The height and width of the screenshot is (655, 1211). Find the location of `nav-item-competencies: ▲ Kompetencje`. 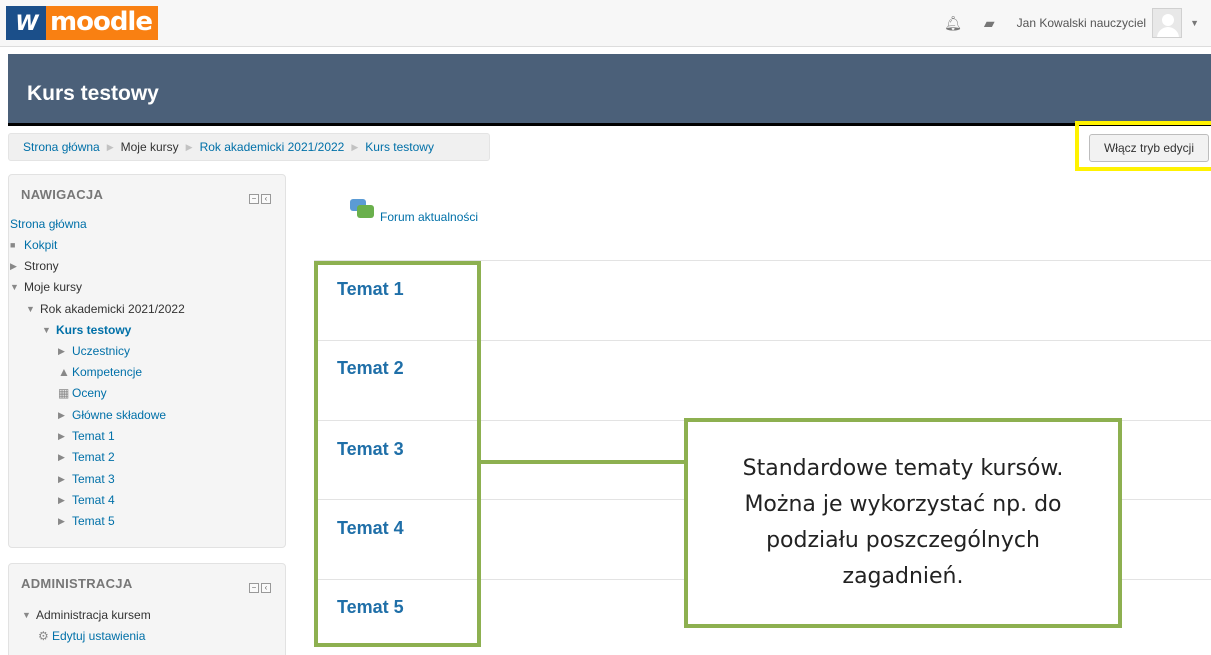

nav-item-competencies: ▲ Kompetencje is located at coordinates (100, 372).